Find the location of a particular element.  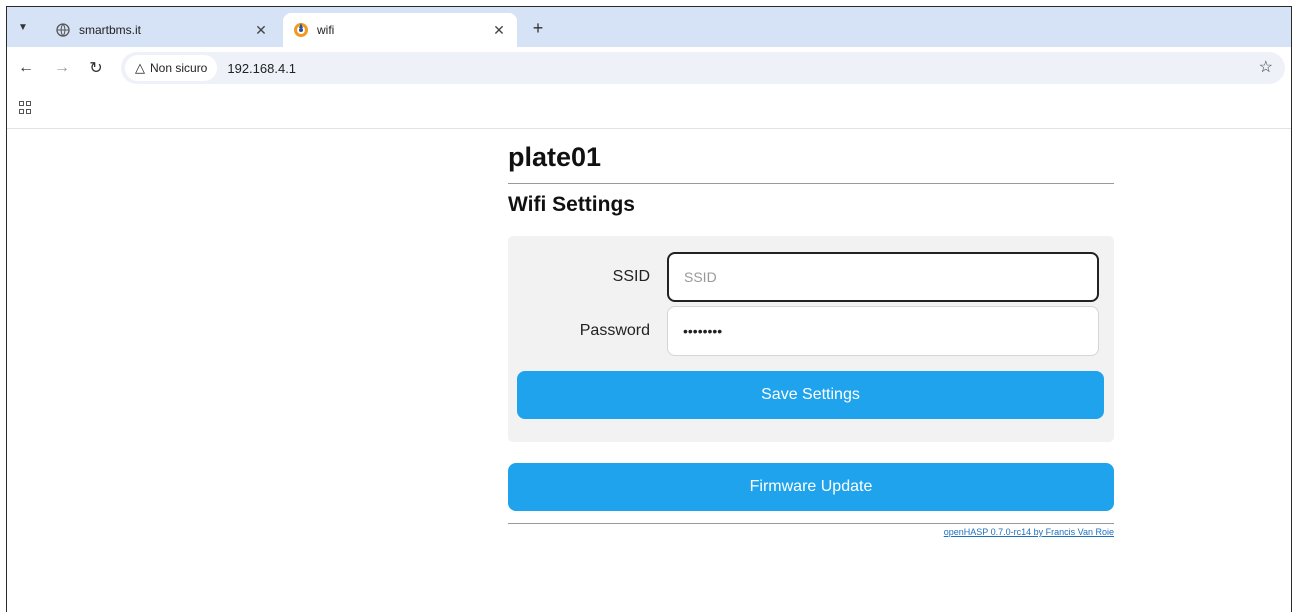

bookmarks-bar is located at coordinates (649, 109).